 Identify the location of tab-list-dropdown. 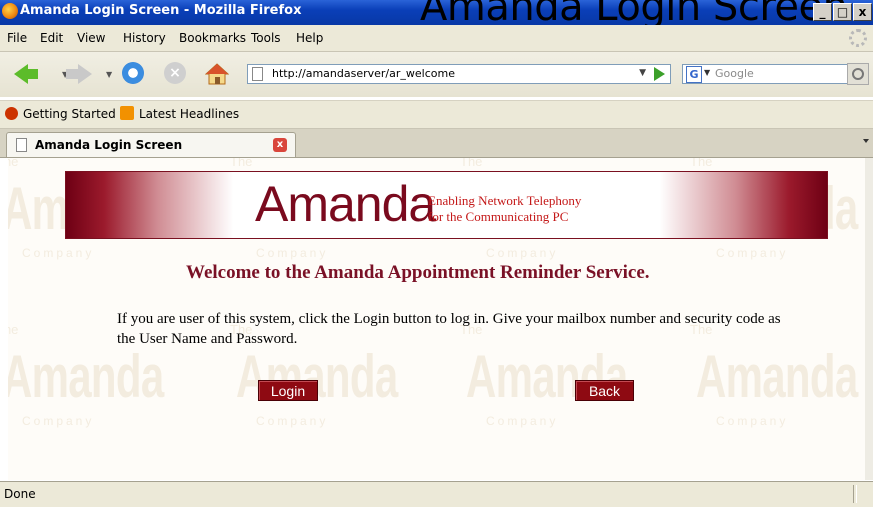
(866, 141).